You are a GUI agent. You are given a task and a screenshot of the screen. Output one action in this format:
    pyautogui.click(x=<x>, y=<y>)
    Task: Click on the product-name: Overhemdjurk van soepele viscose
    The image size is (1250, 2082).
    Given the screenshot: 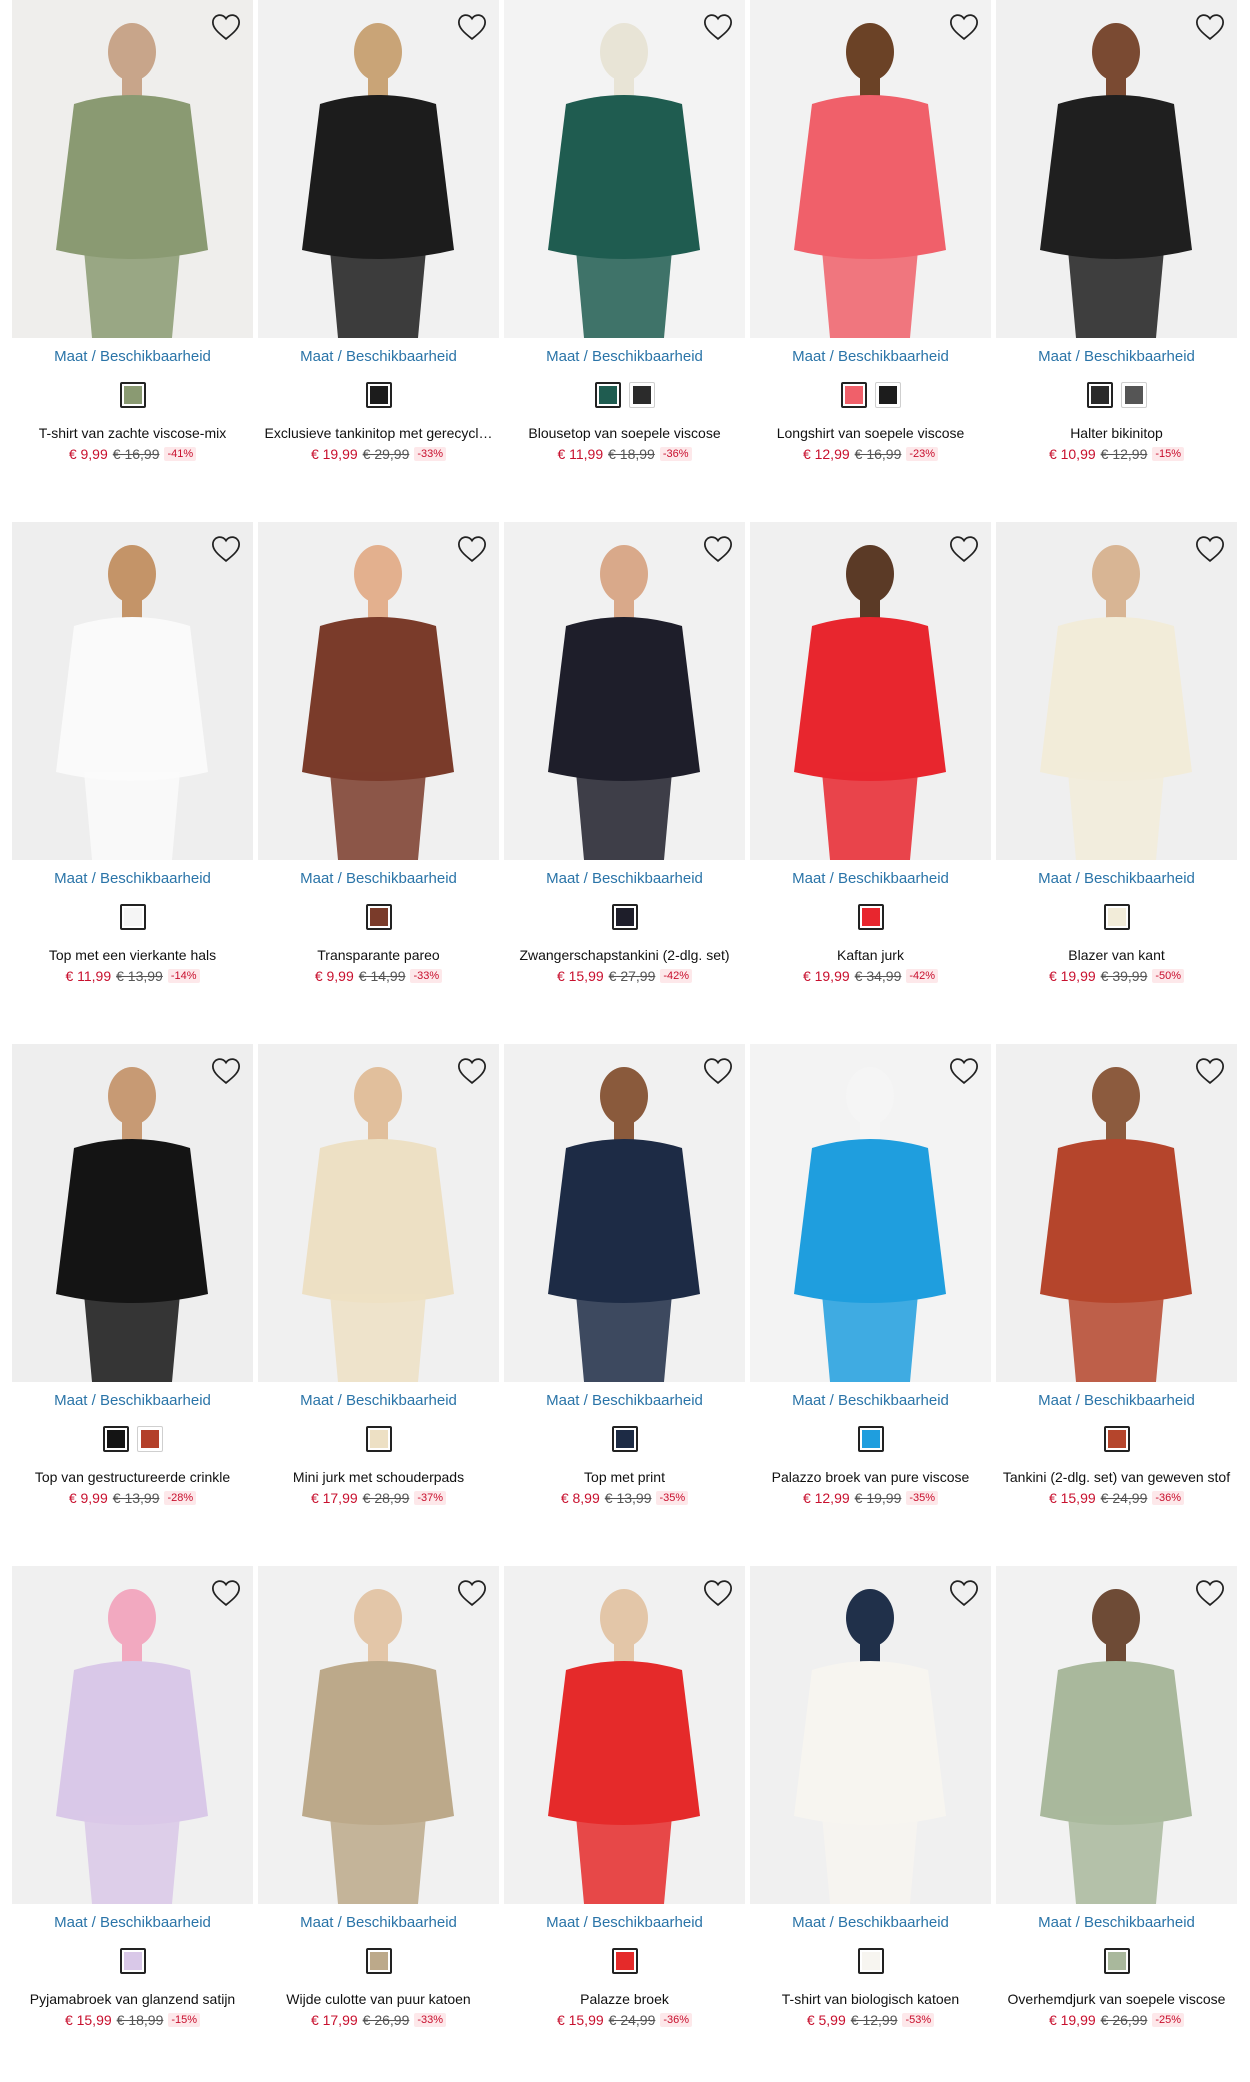 What is the action you would take?
    pyautogui.click(x=1116, y=1999)
    